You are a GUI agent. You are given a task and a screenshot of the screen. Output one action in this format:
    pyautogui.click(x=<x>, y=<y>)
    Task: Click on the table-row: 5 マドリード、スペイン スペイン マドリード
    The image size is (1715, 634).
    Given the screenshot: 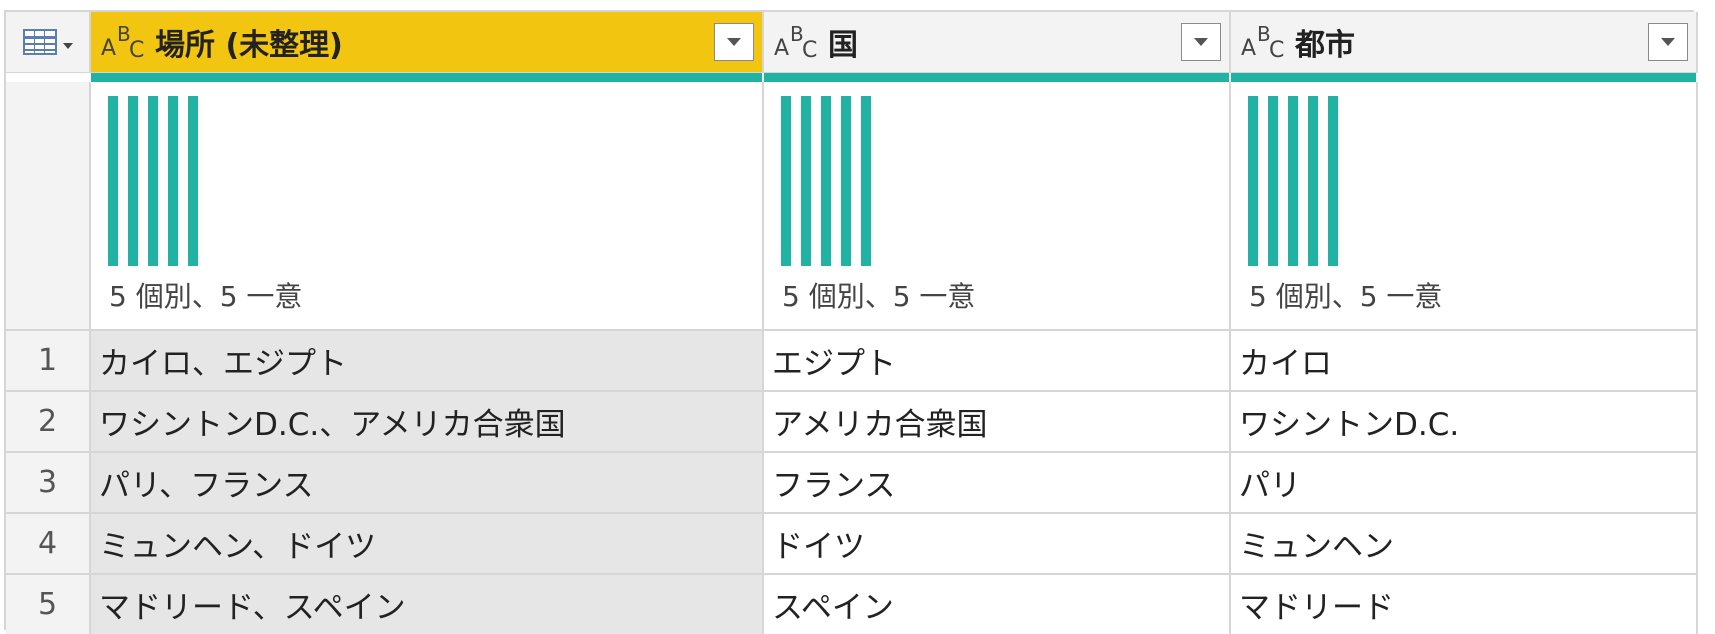 What is the action you would take?
    pyautogui.click(x=852, y=603)
    